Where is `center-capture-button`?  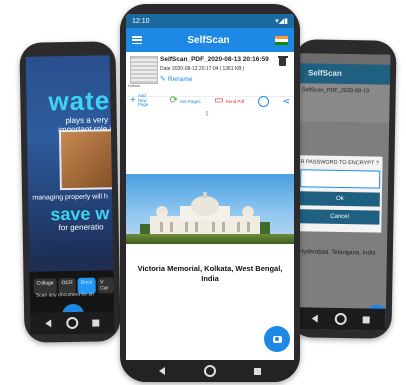 center-capture-button is located at coordinates (277, 339).